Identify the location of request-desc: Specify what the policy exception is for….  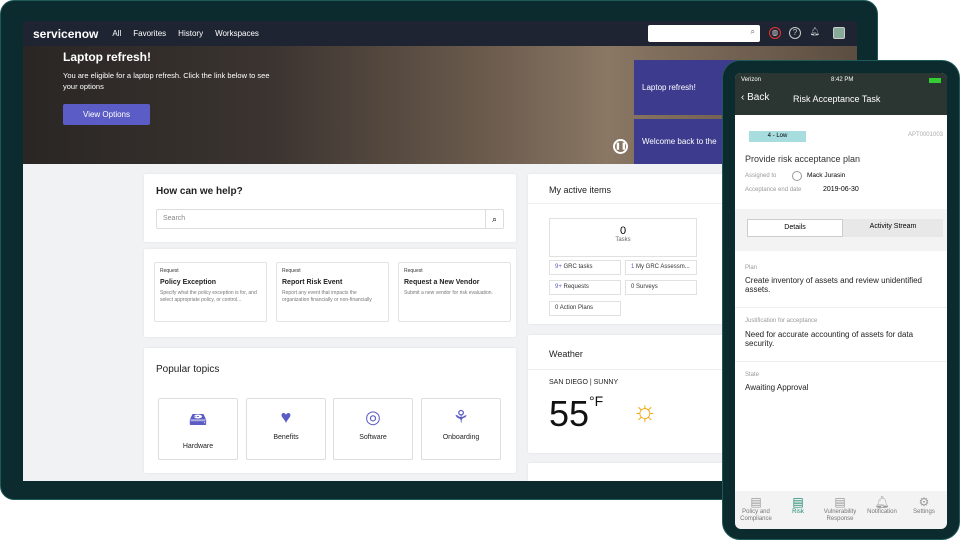
(208, 296).